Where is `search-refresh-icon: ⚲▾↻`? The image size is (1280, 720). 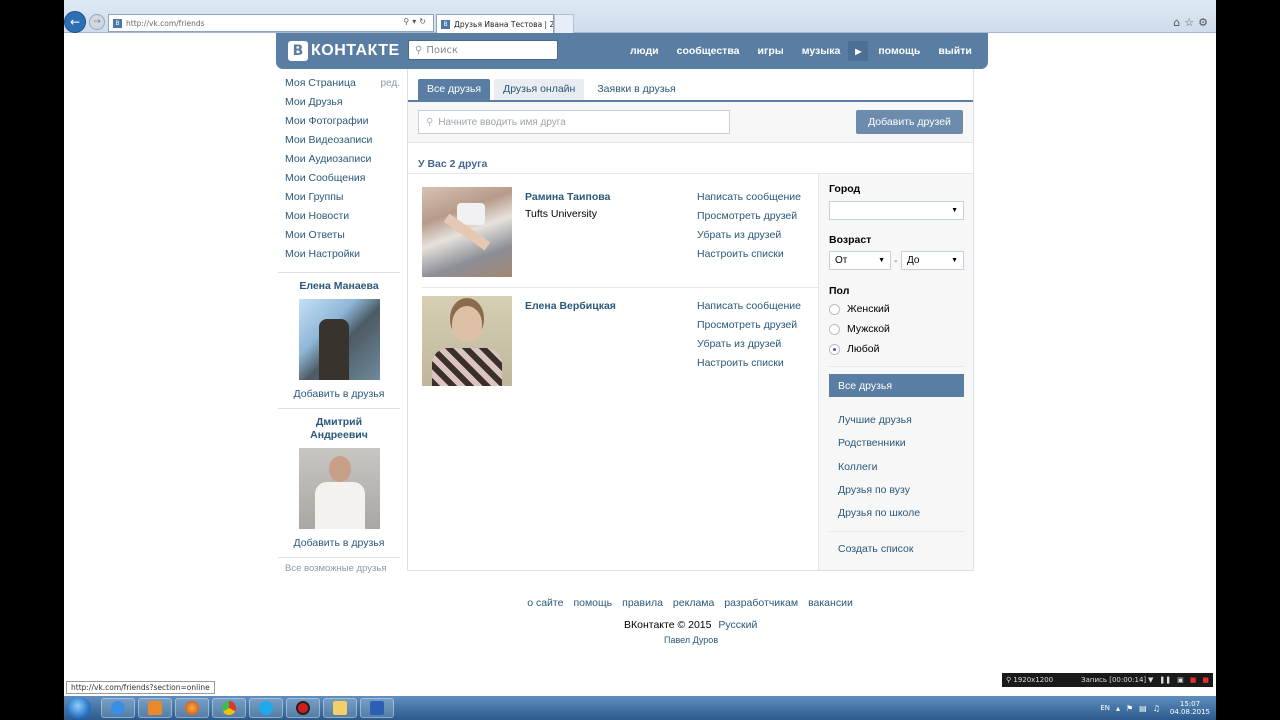
search-refresh-icon: ⚲▾↻ is located at coordinates (416, 21).